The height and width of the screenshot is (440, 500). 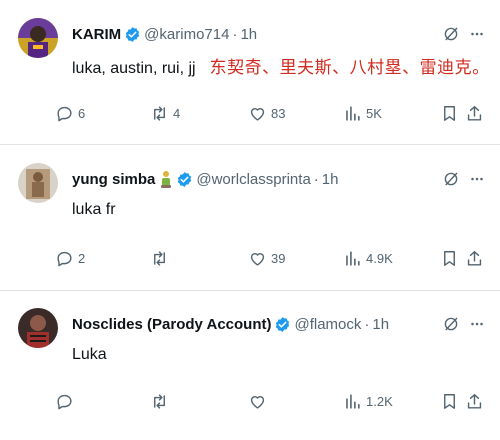 What do you see at coordinates (266, 113) in the screenshot?
I see `like-button: 83` at bounding box center [266, 113].